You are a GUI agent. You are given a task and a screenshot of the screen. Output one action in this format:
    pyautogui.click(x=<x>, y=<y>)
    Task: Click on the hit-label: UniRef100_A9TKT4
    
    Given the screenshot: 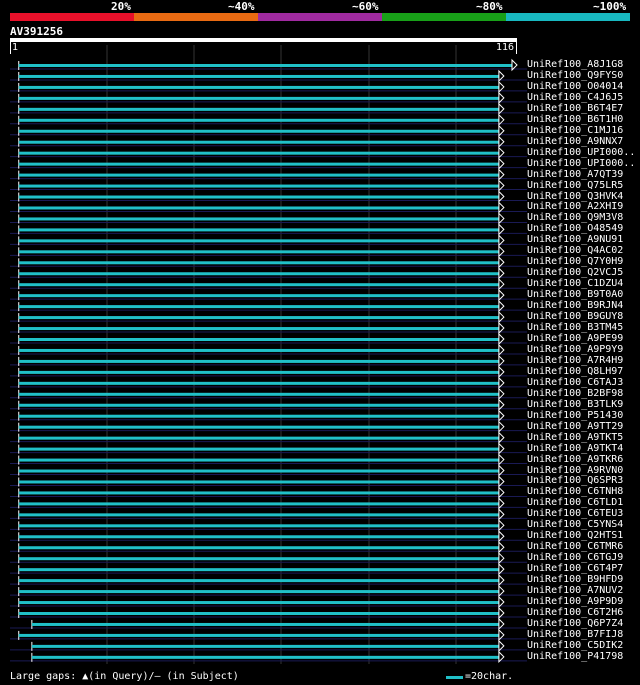 What is the action you would take?
    pyautogui.click(x=575, y=448)
    